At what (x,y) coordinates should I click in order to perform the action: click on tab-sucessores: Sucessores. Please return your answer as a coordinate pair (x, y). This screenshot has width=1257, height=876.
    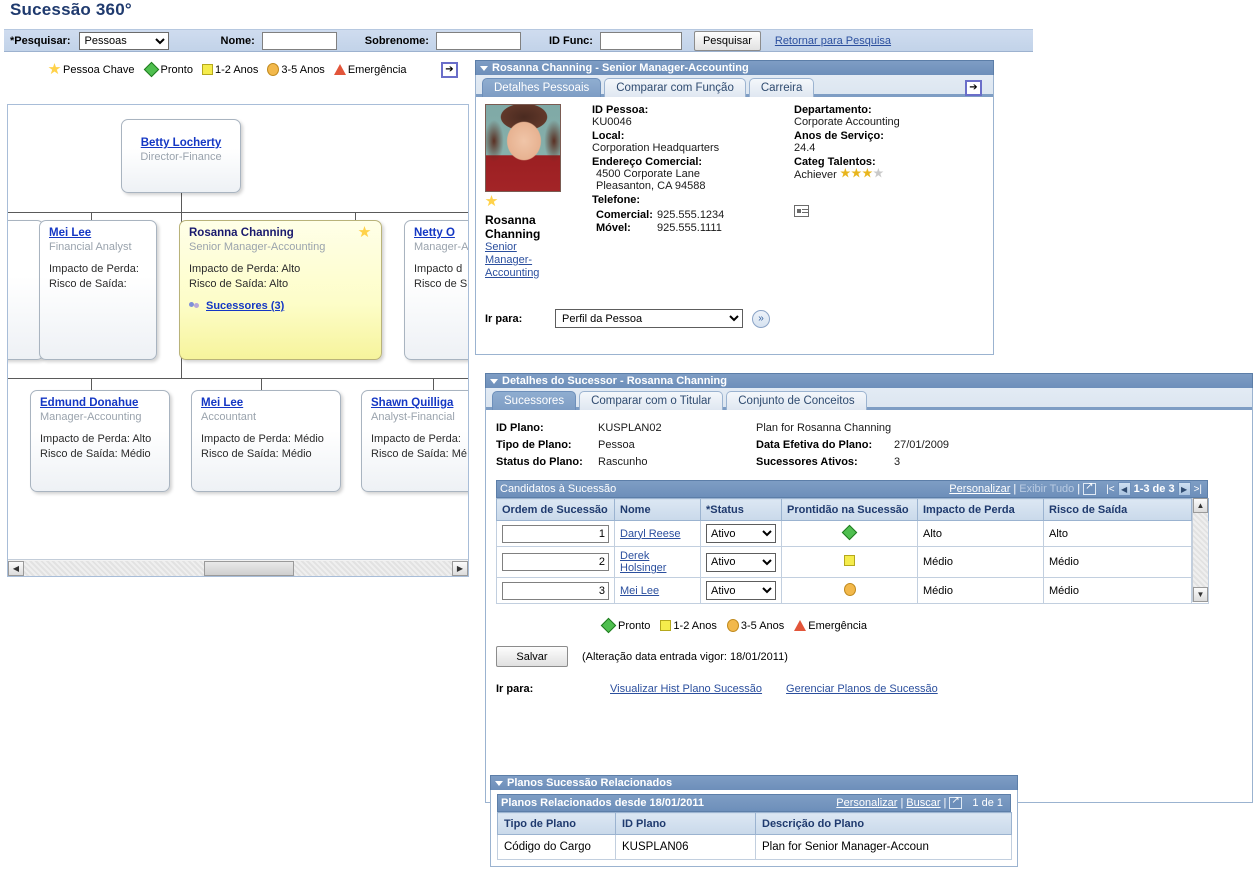
    Looking at the image, I should click on (534, 400).